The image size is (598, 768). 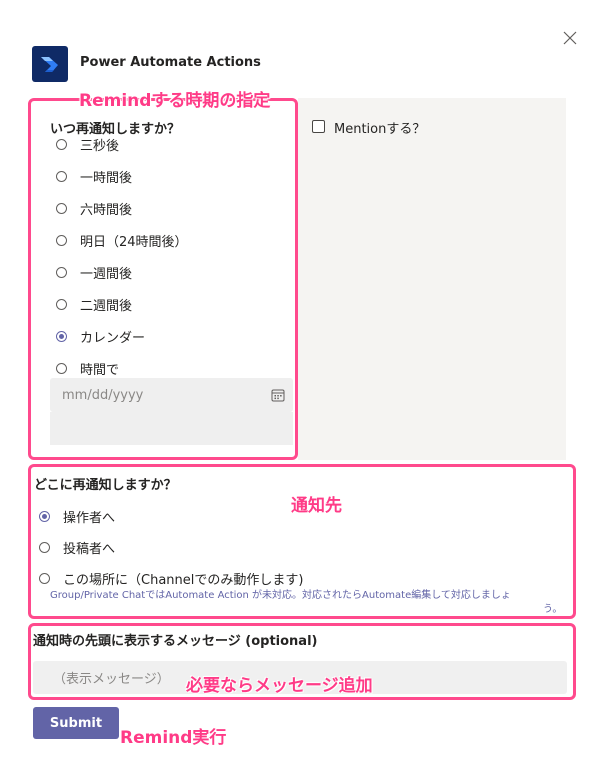 I want to click on annotation-submit: Remind実行, so click(x=173, y=738).